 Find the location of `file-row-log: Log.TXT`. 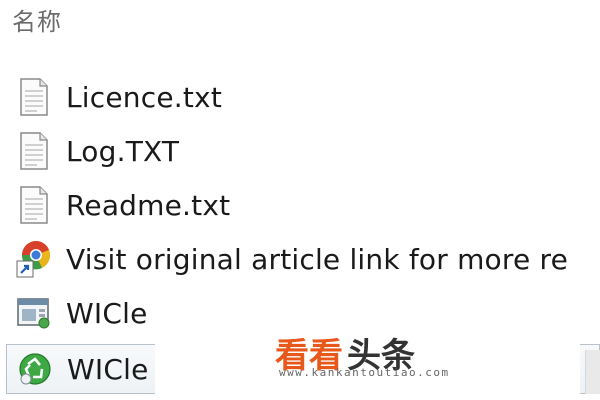

file-row-log: Log.TXT is located at coordinates (303, 151).